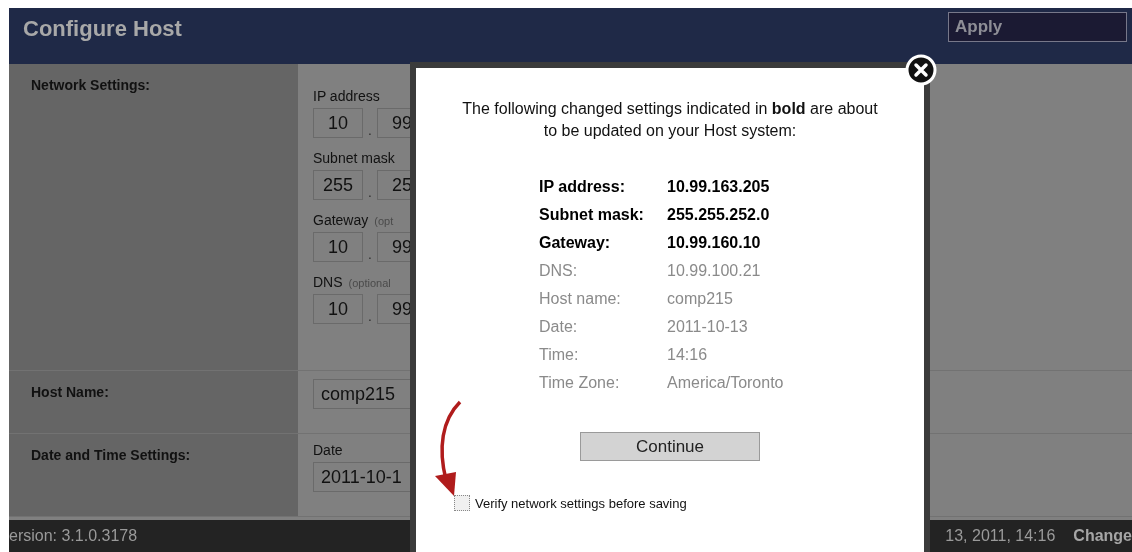  I want to click on setting-value: comp215, so click(700, 299).